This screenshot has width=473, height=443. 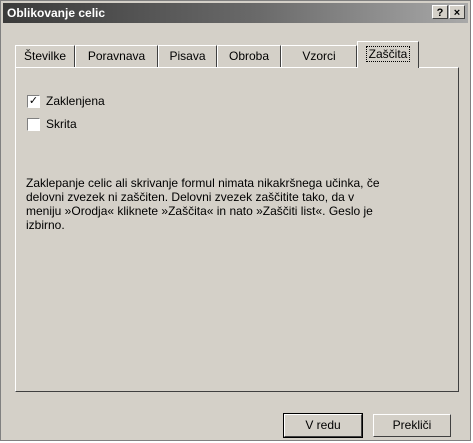 I want to click on tab-pisava: Pisava, so click(x=187, y=56).